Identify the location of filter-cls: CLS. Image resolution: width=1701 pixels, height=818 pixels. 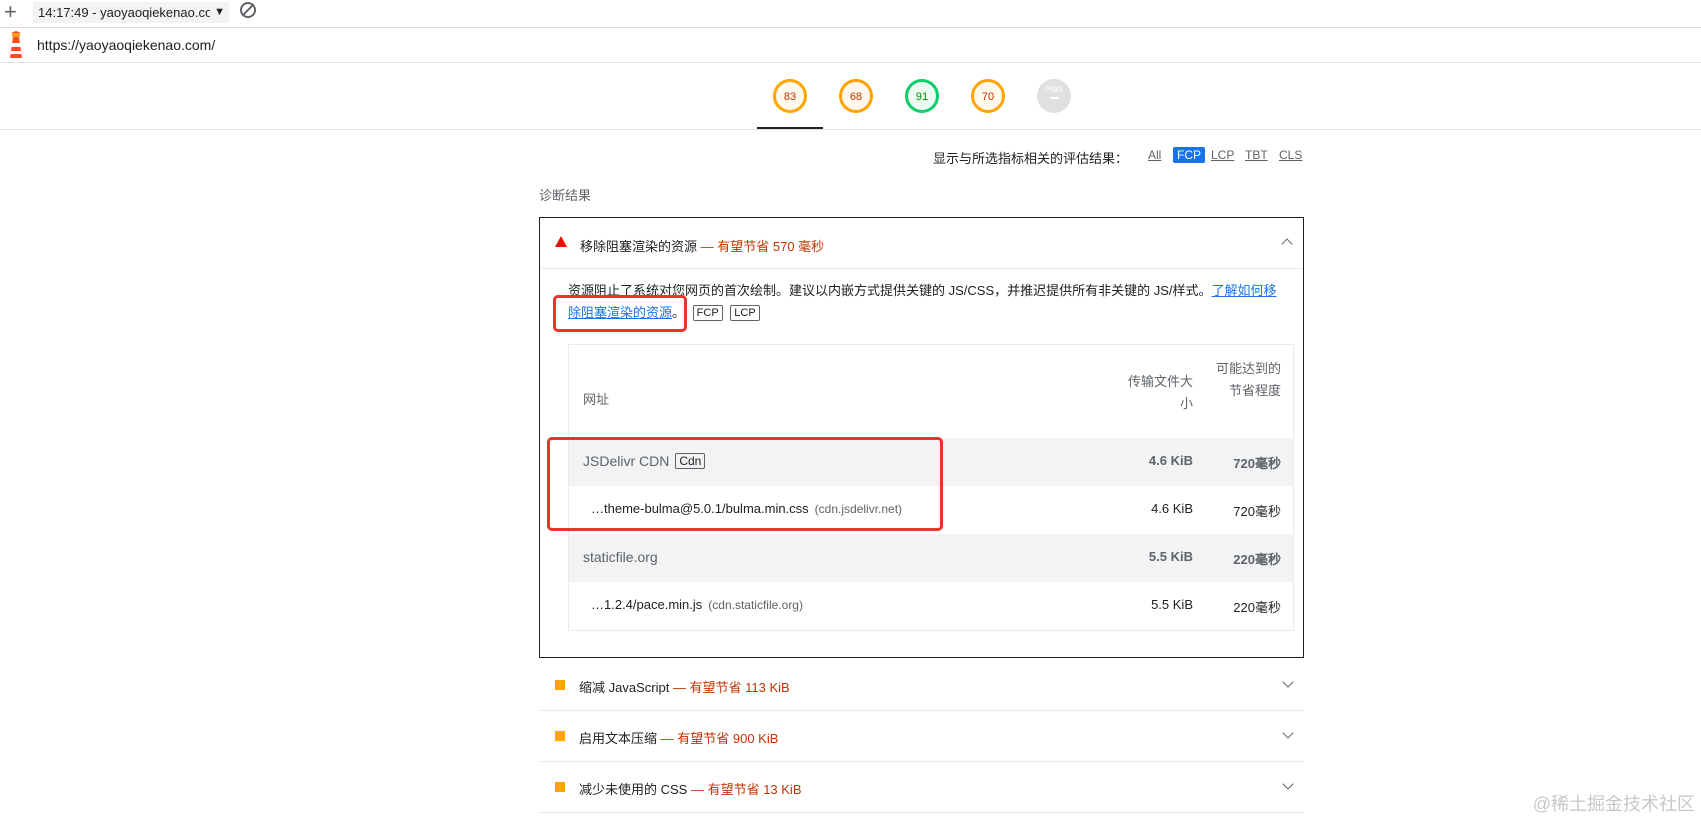
(1290, 155).